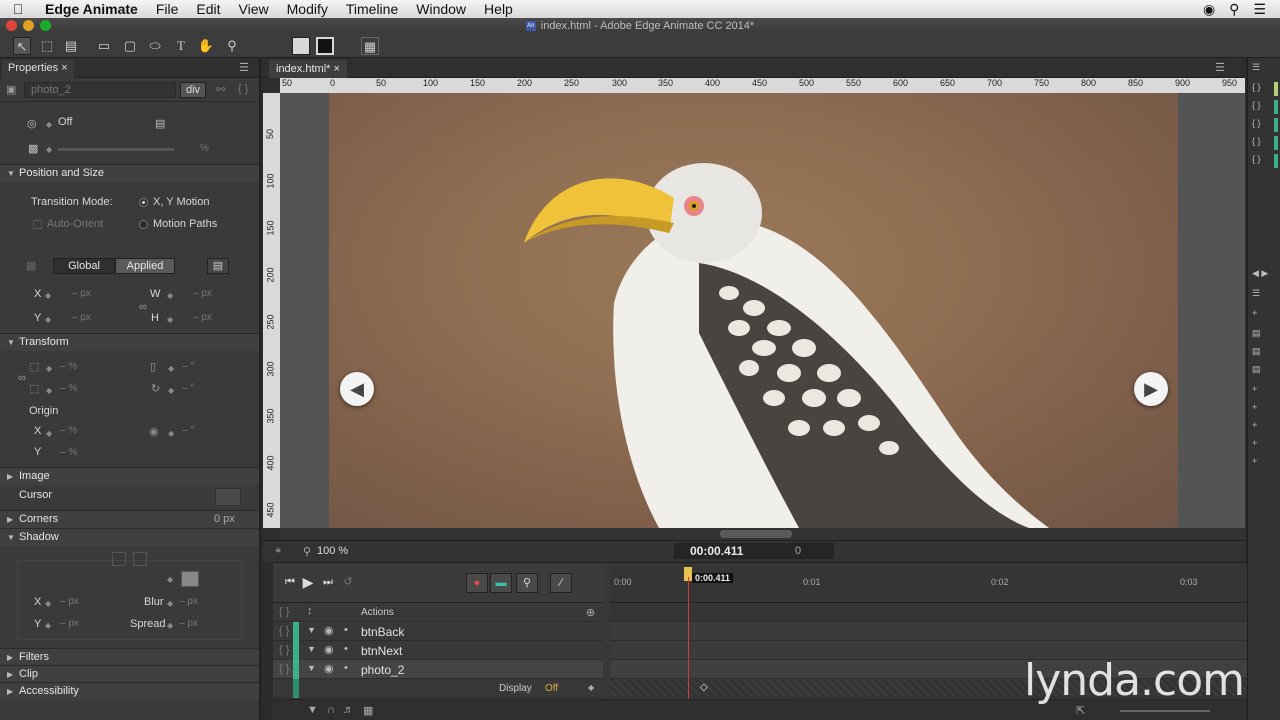  What do you see at coordinates (45, 25) in the screenshot?
I see `zoom-window-button` at bounding box center [45, 25].